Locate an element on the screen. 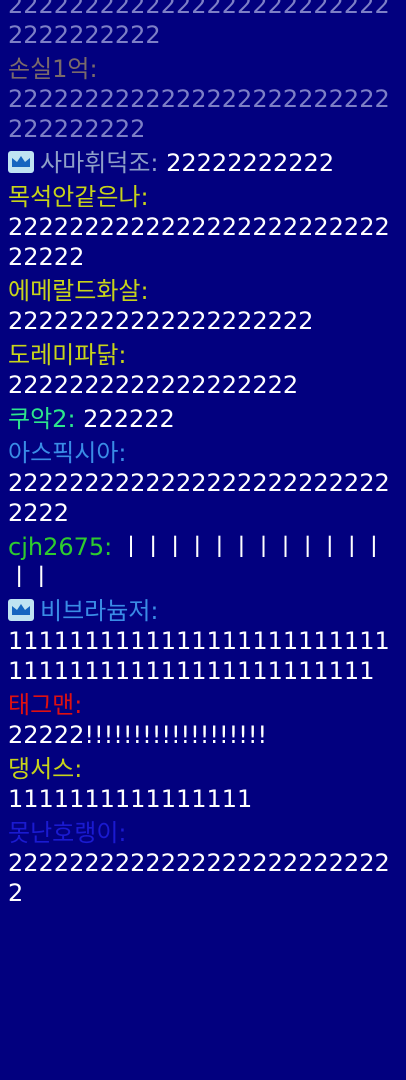 The height and width of the screenshot is (1080, 406). chat-text: 222222 is located at coordinates (129, 419).